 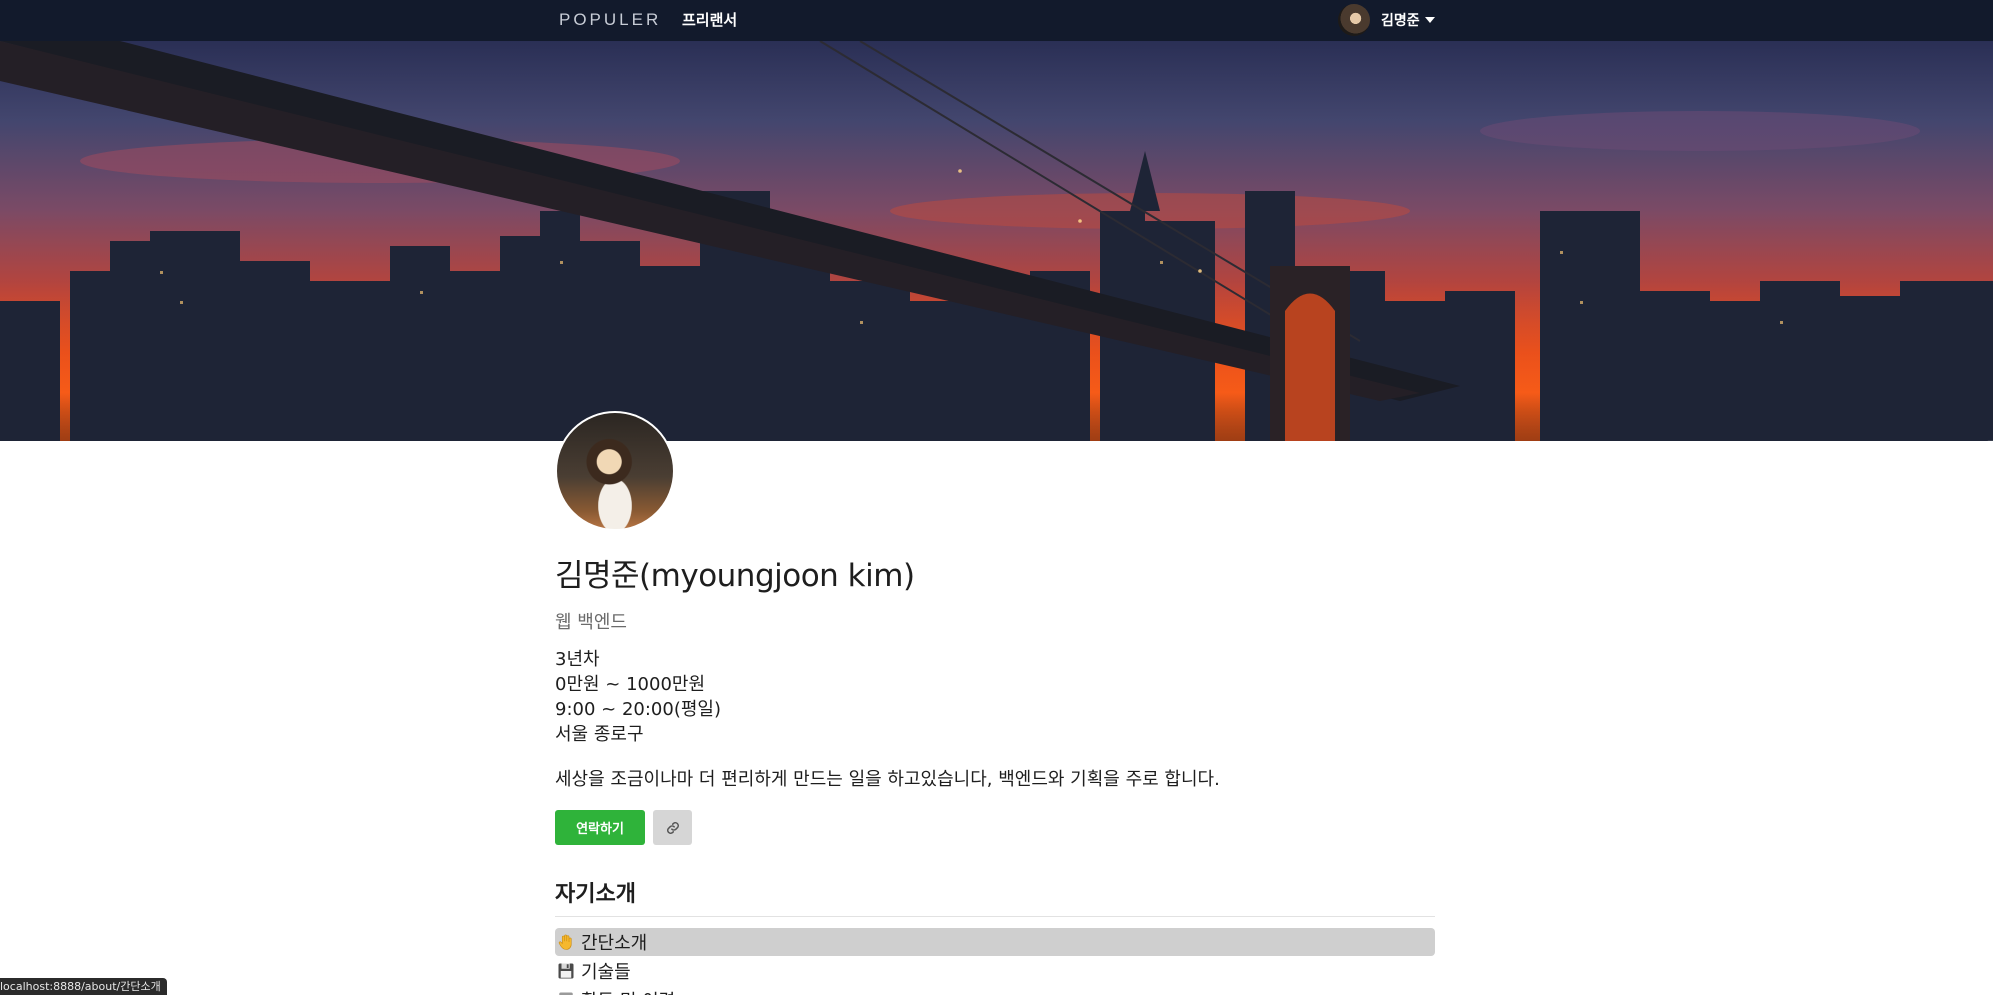 I want to click on avatar, so click(x=1354, y=20).